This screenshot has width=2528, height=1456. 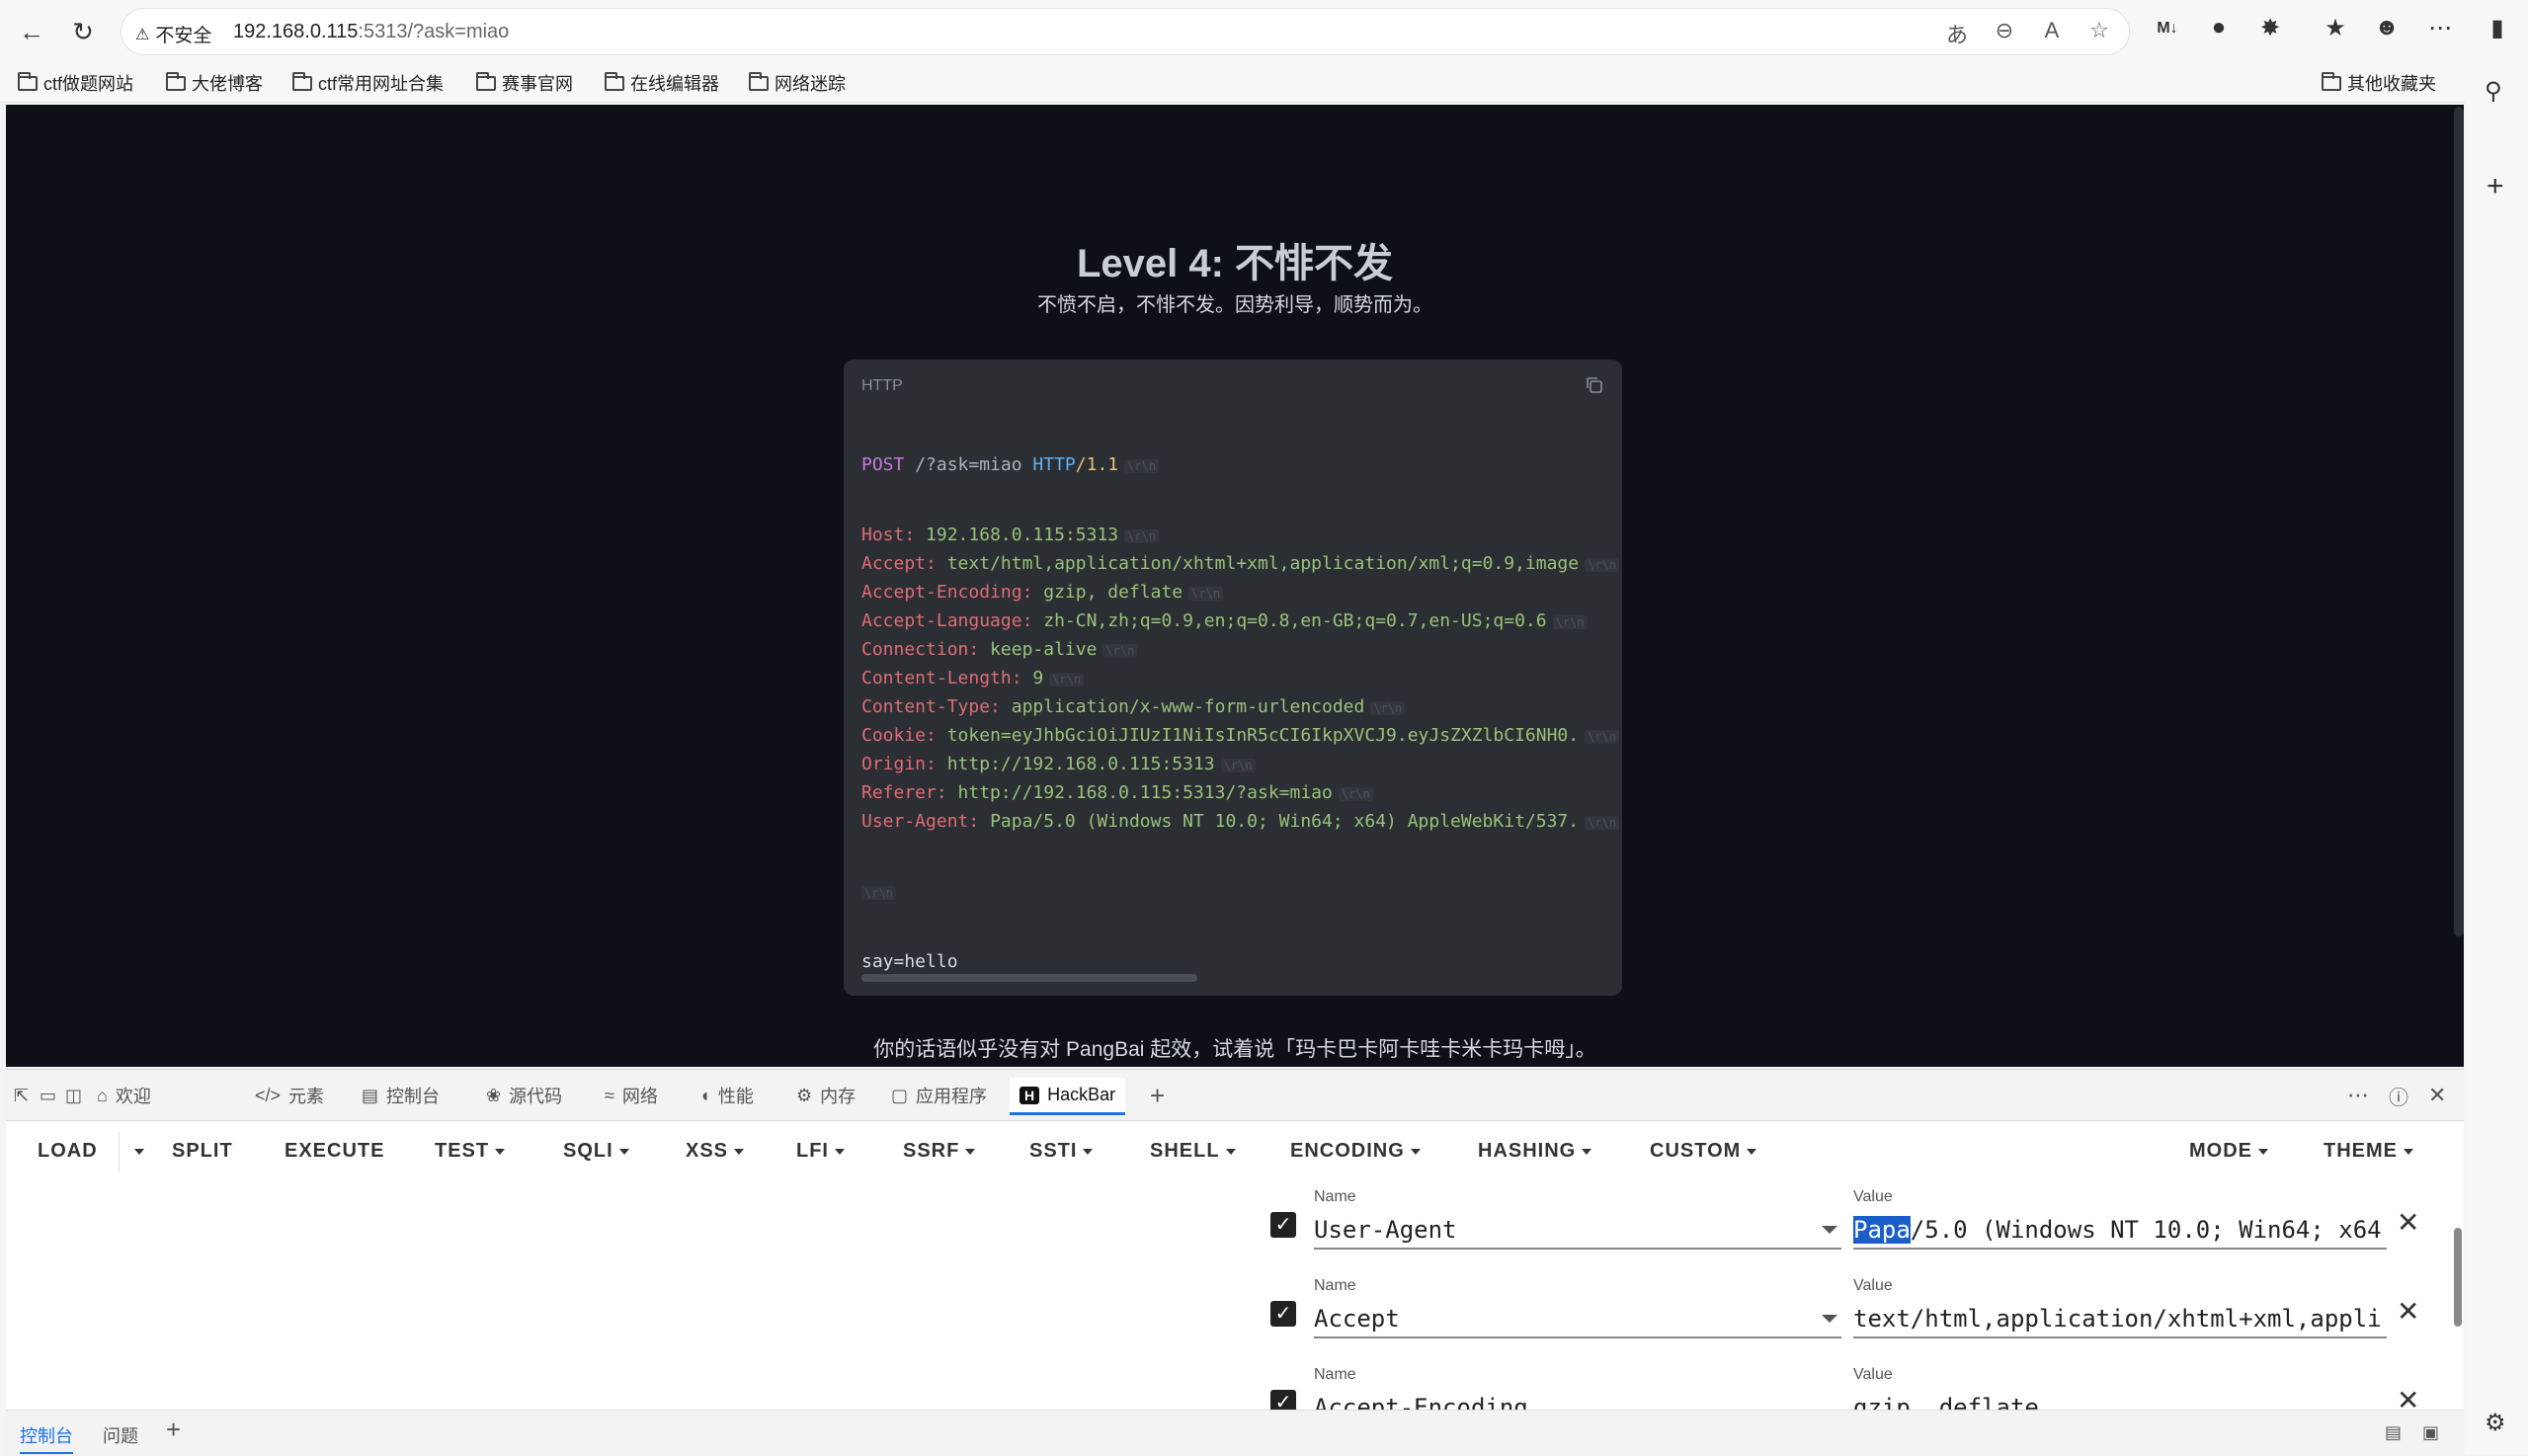 What do you see at coordinates (1355, 1151) in the screenshot?
I see `encoding-menu: ENCODING` at bounding box center [1355, 1151].